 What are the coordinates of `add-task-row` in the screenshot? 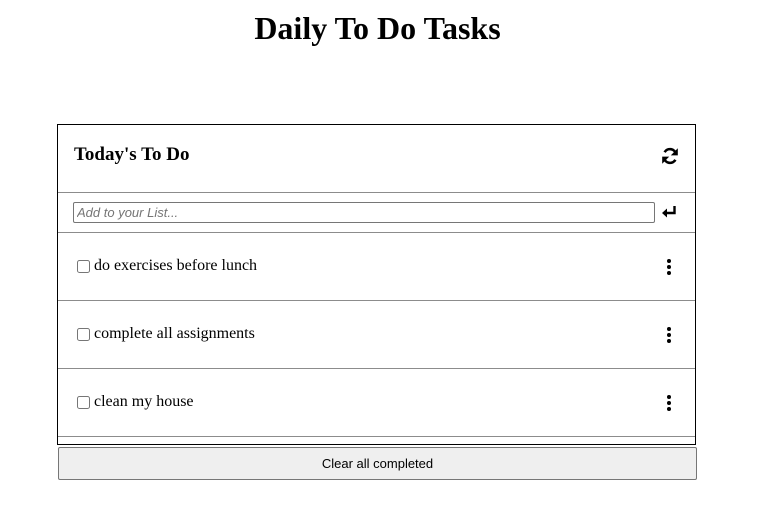 It's located at (376, 213).